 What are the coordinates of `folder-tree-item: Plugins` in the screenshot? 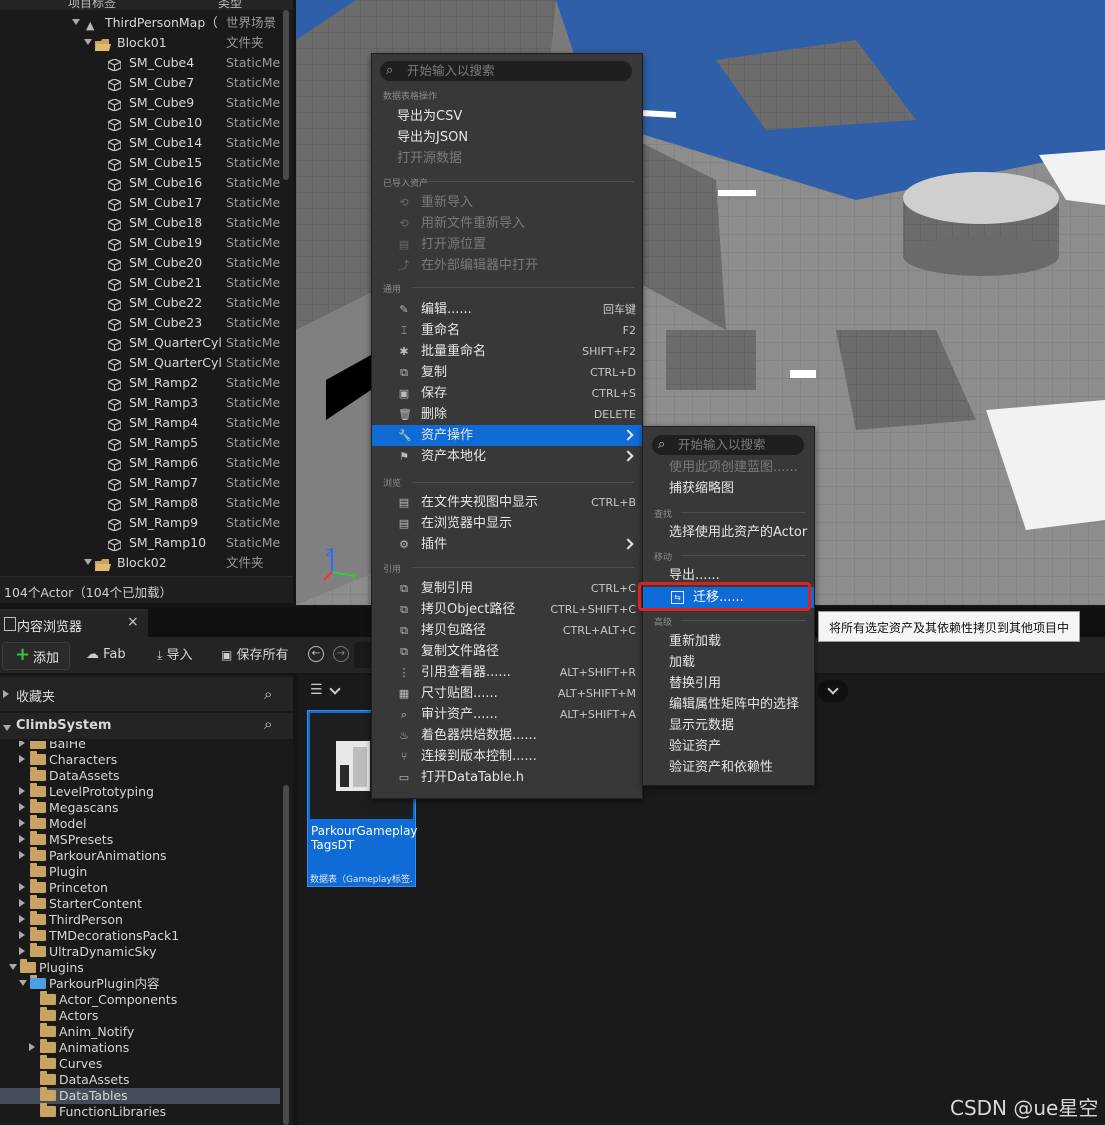 It's located at (140, 967).